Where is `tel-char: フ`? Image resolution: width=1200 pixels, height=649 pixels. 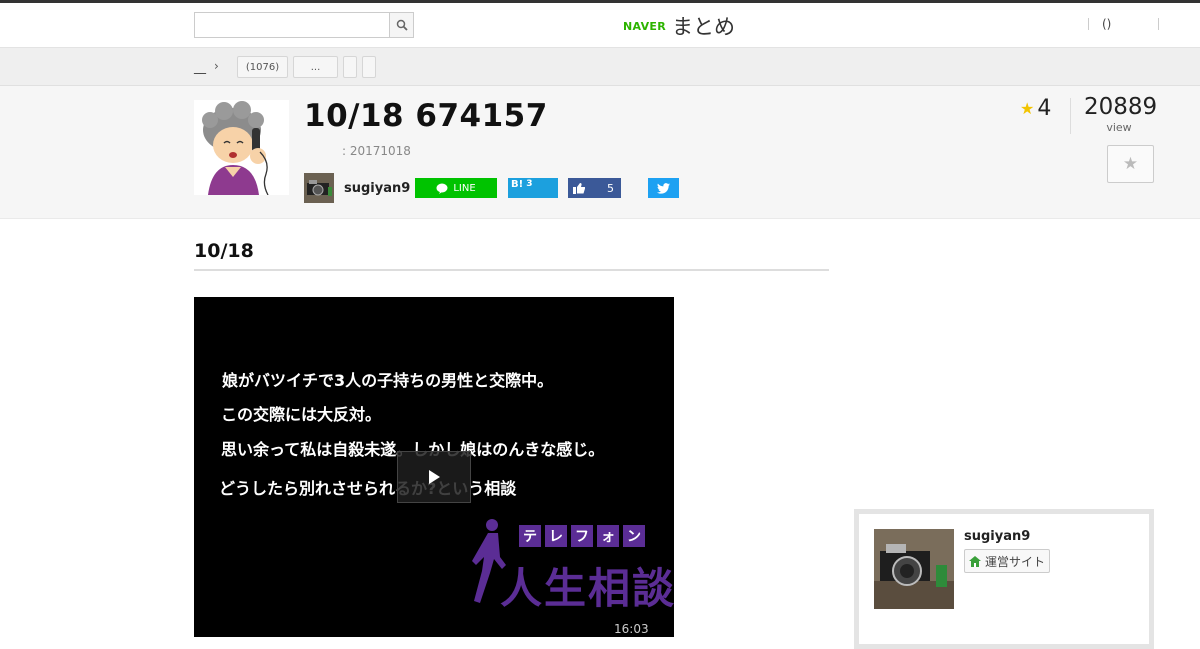
tel-char: フ is located at coordinates (582, 536).